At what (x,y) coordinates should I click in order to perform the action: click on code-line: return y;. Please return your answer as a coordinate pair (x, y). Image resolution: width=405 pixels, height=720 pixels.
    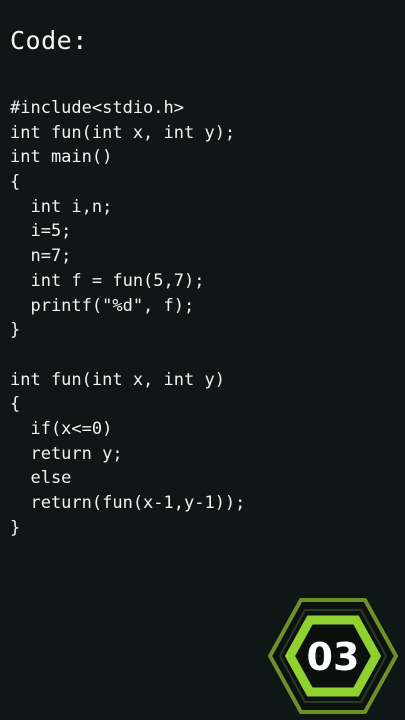
    Looking at the image, I should click on (66, 453).